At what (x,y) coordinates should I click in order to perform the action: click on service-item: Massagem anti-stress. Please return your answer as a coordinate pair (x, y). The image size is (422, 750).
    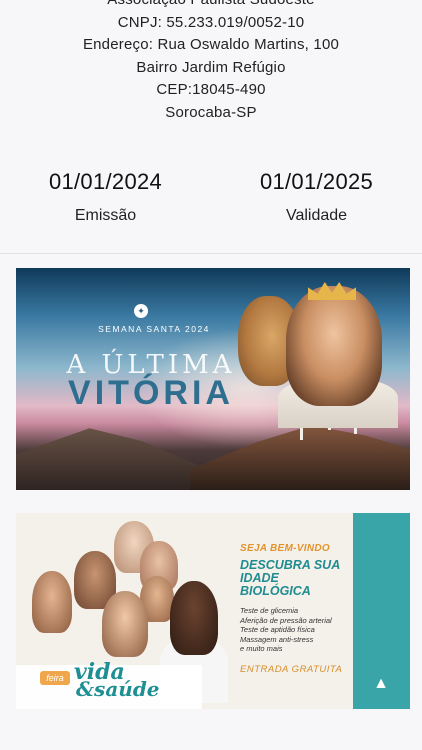
    Looking at the image, I should click on (277, 639).